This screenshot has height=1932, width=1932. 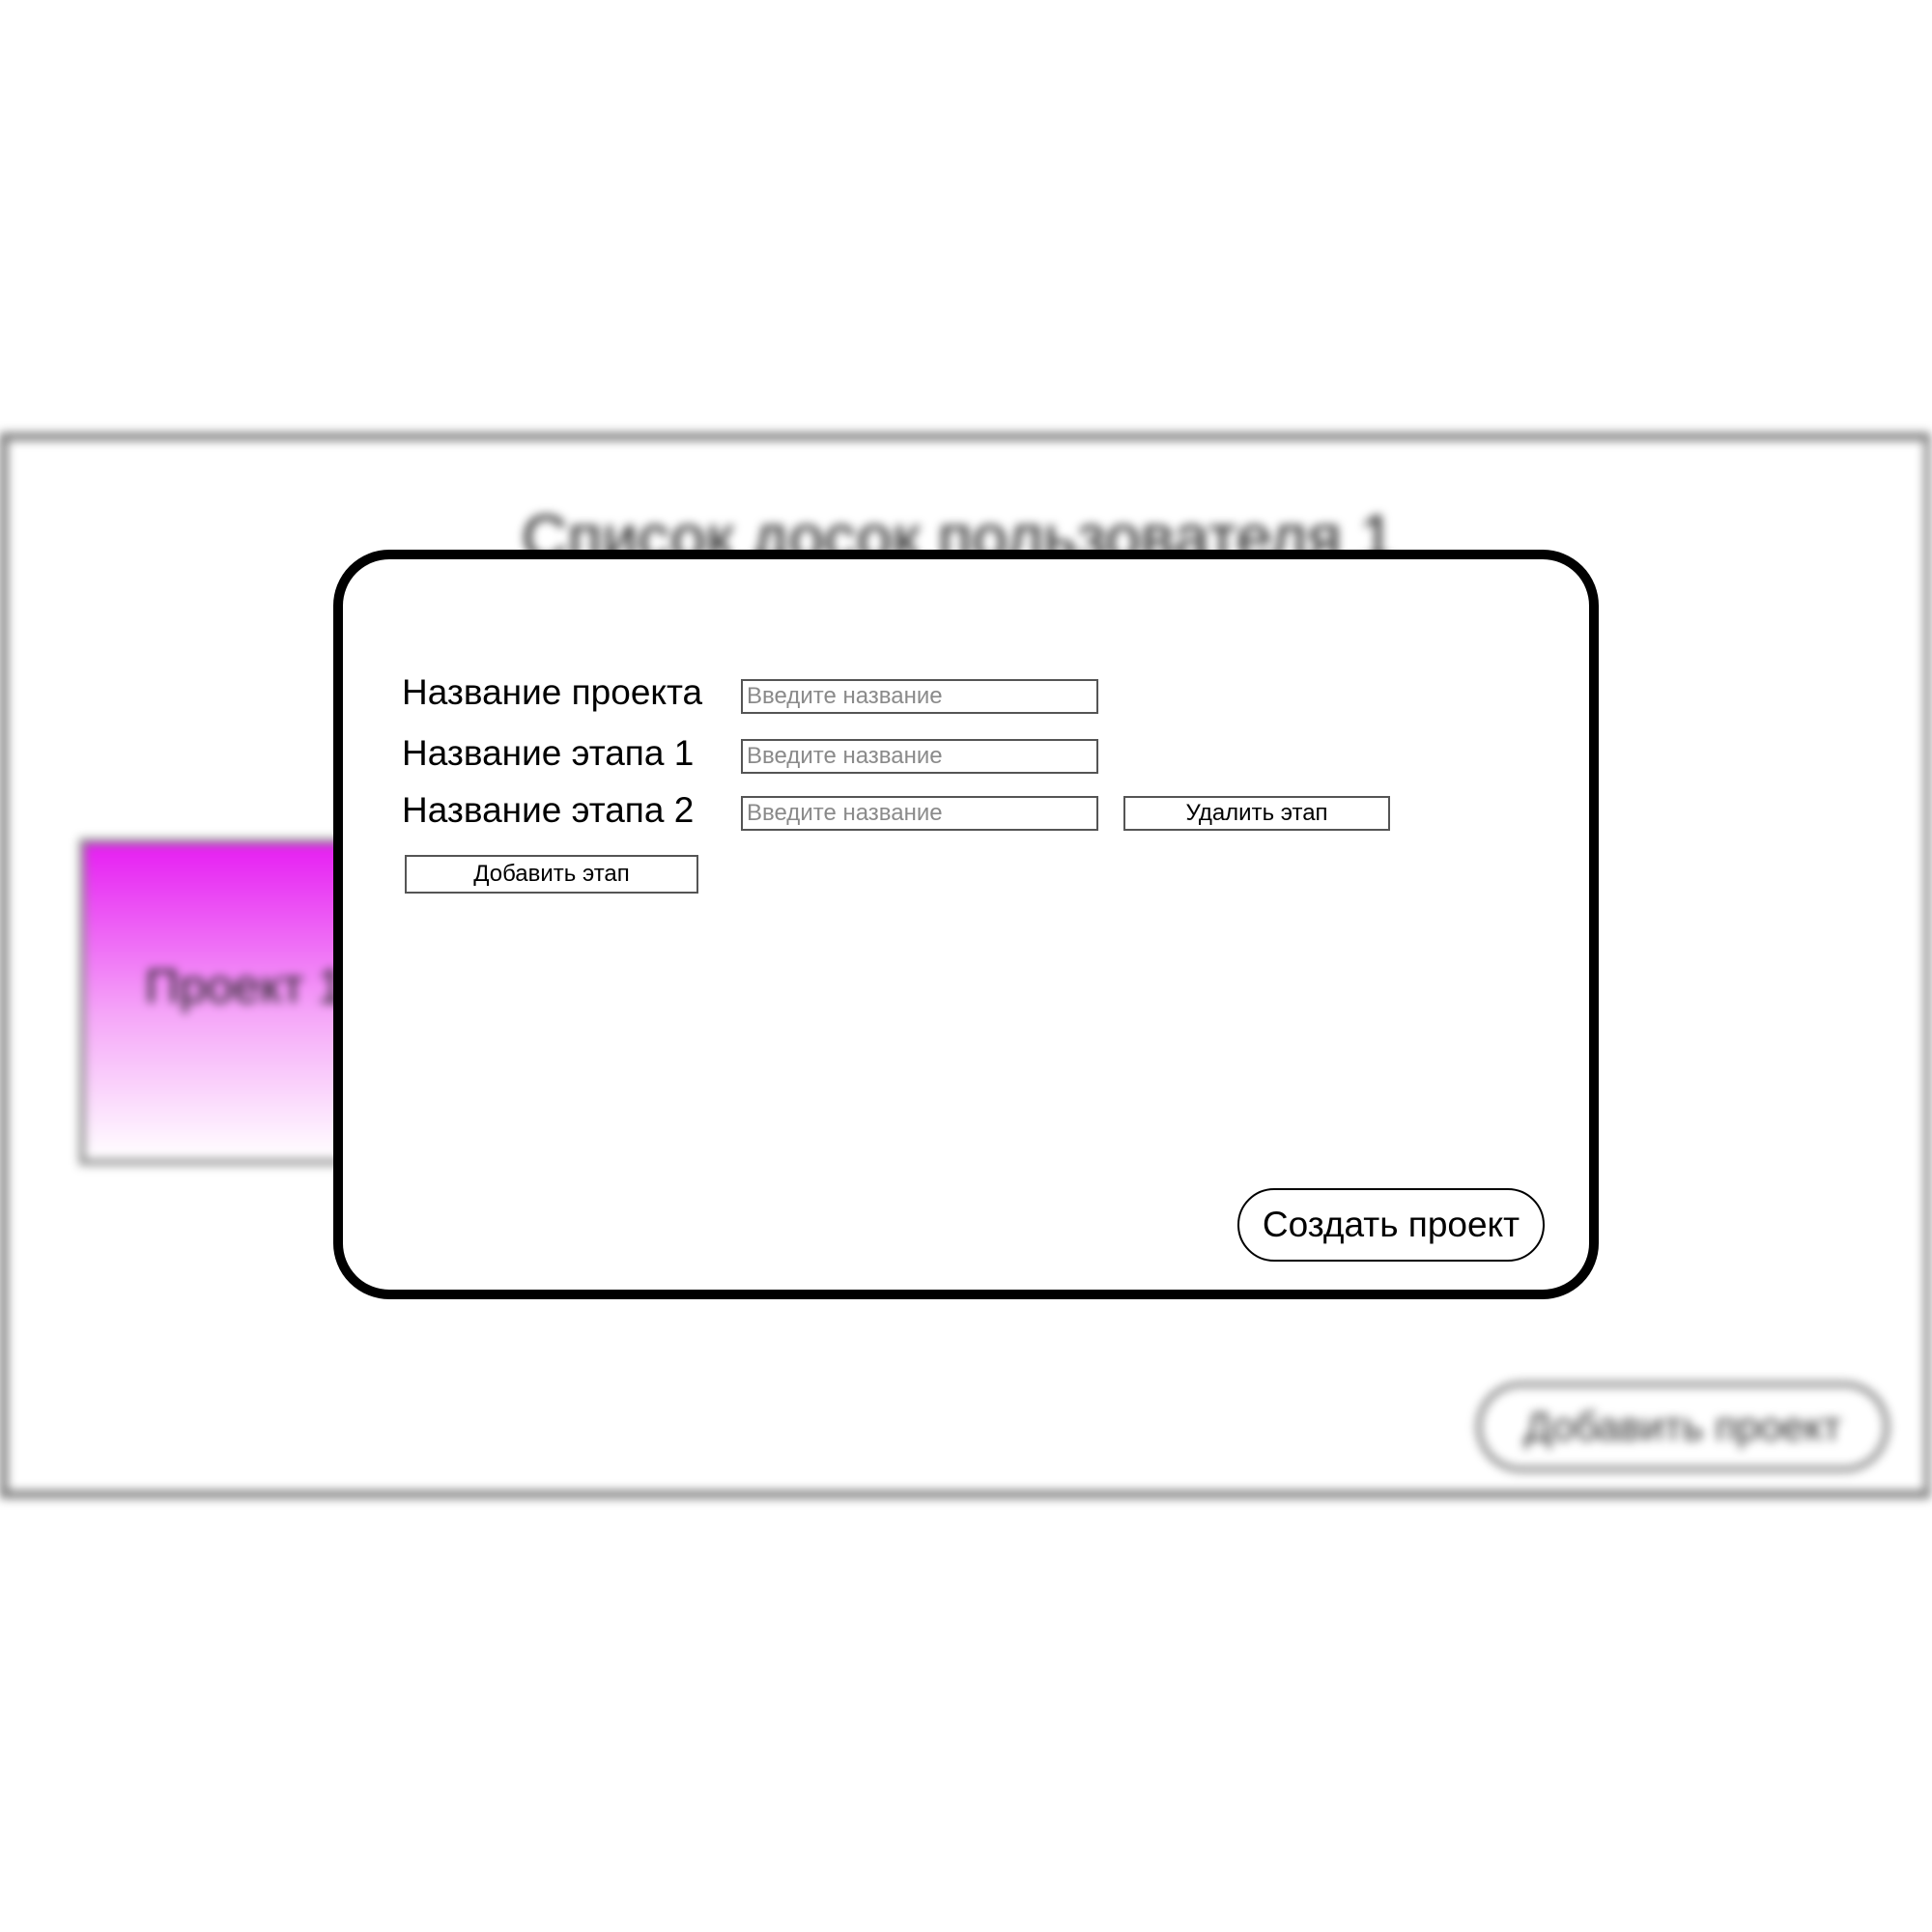 I want to click on create-project-button: Создать проект, so click(x=1391, y=1225).